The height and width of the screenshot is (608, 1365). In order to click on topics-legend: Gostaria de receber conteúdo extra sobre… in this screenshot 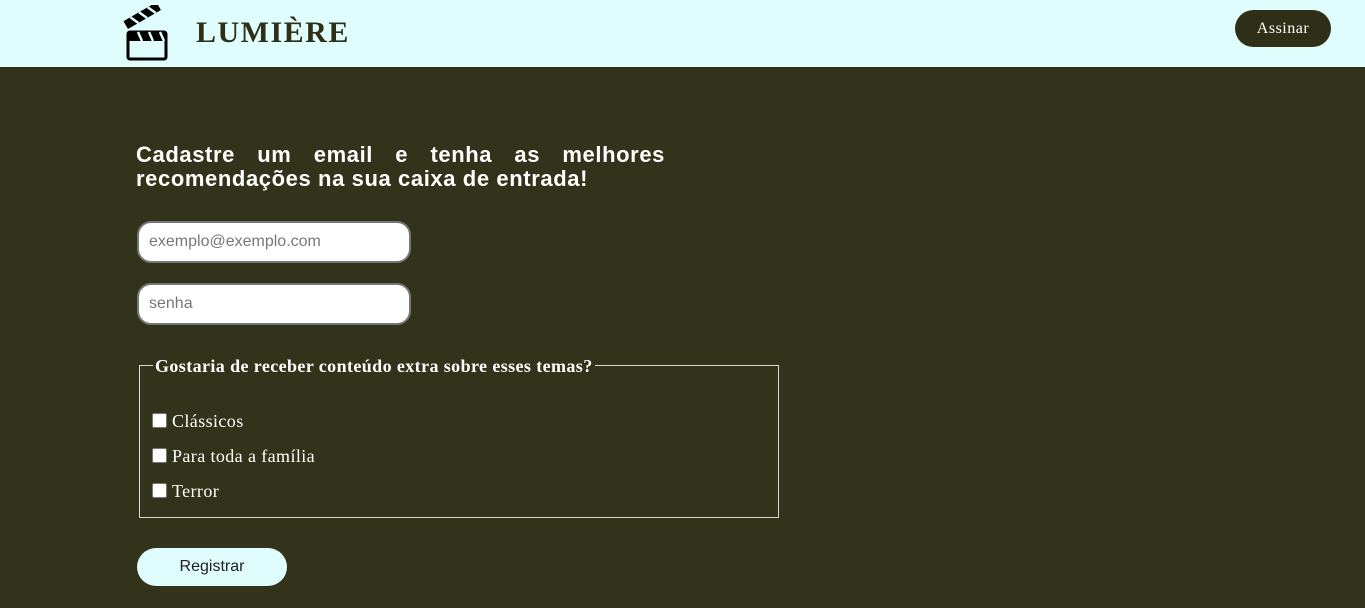, I will do `click(374, 366)`.